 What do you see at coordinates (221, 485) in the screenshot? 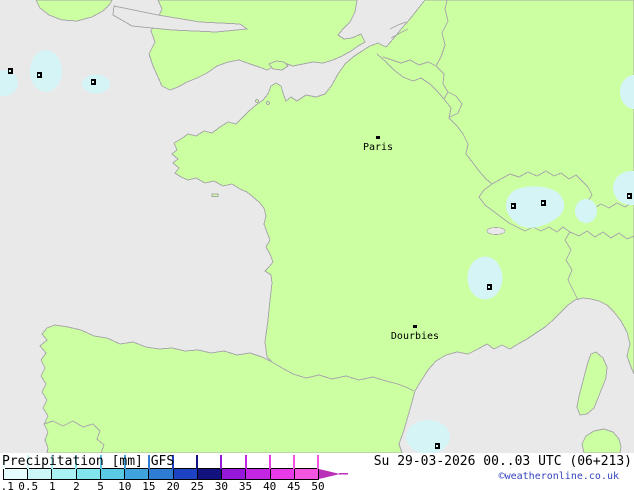
I see `scale-label: 30` at bounding box center [221, 485].